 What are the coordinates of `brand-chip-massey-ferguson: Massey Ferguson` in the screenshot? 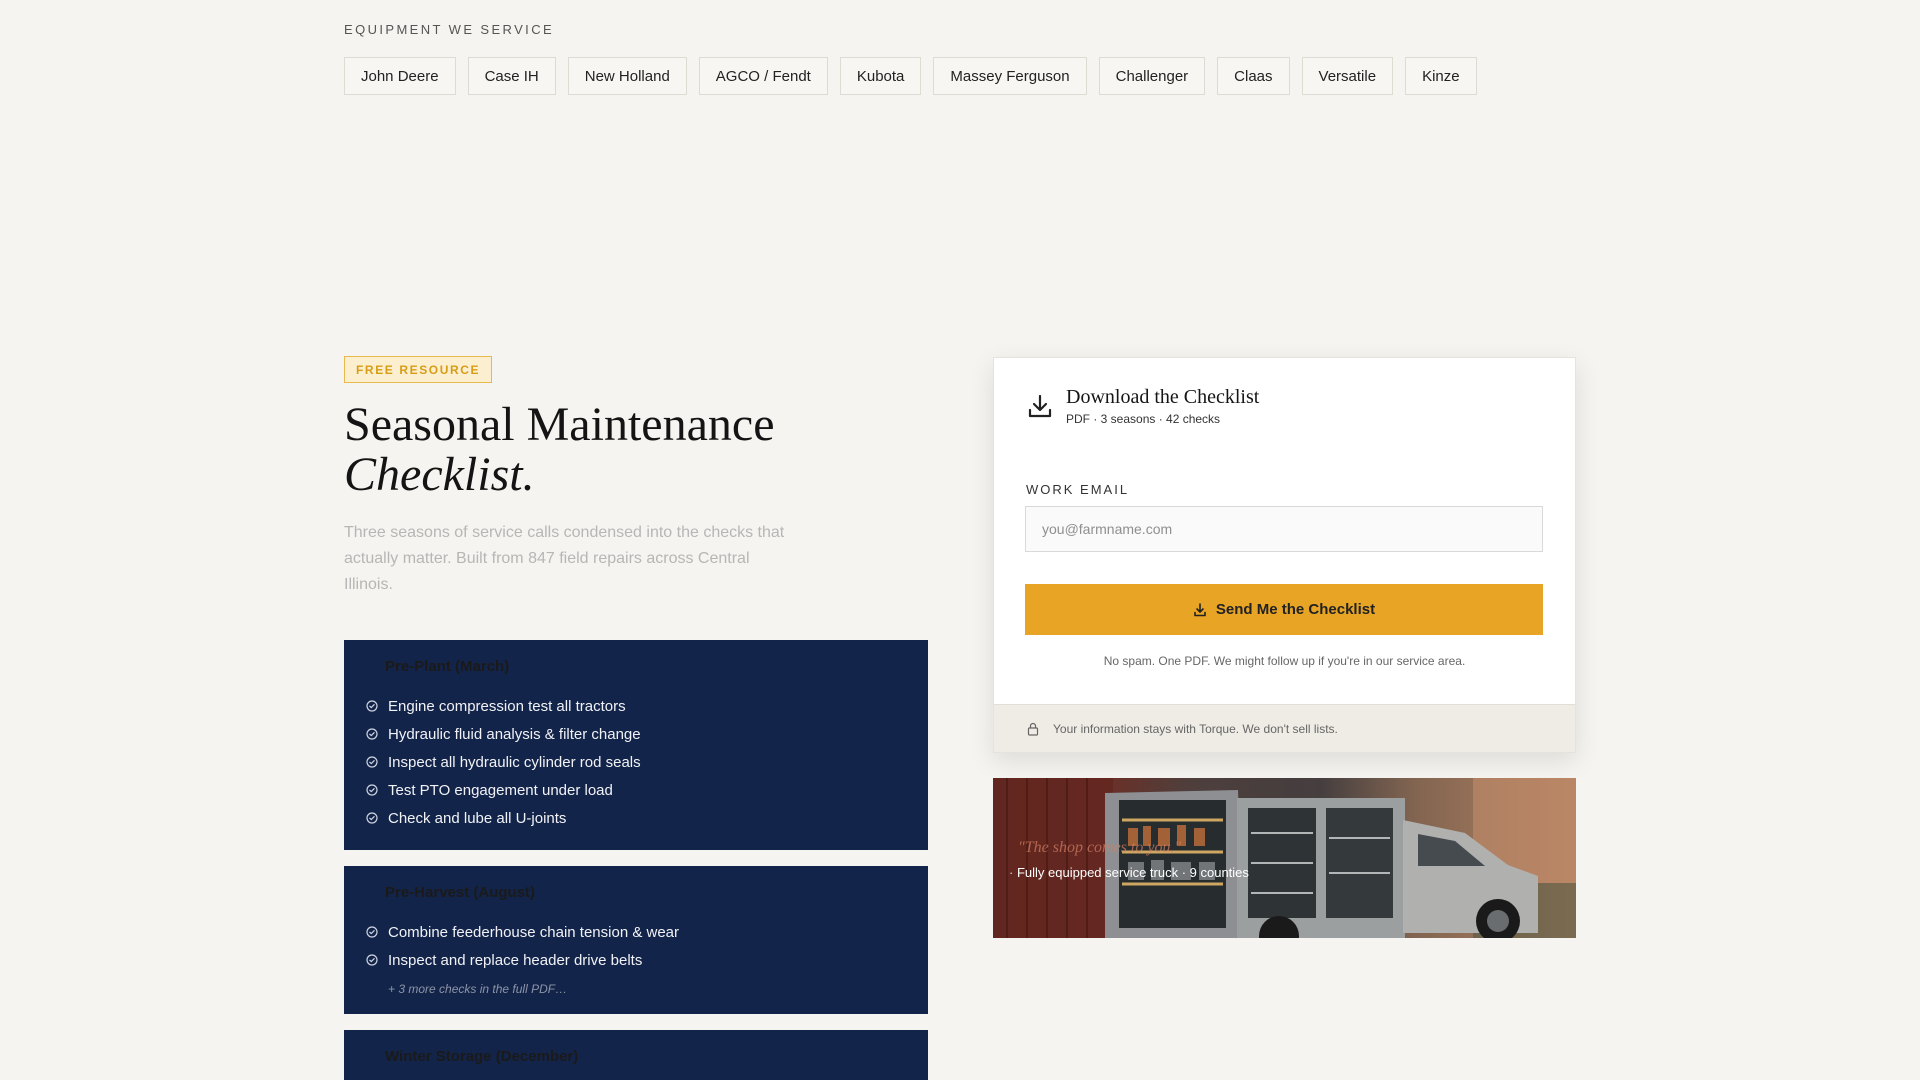 It's located at (1010, 76).